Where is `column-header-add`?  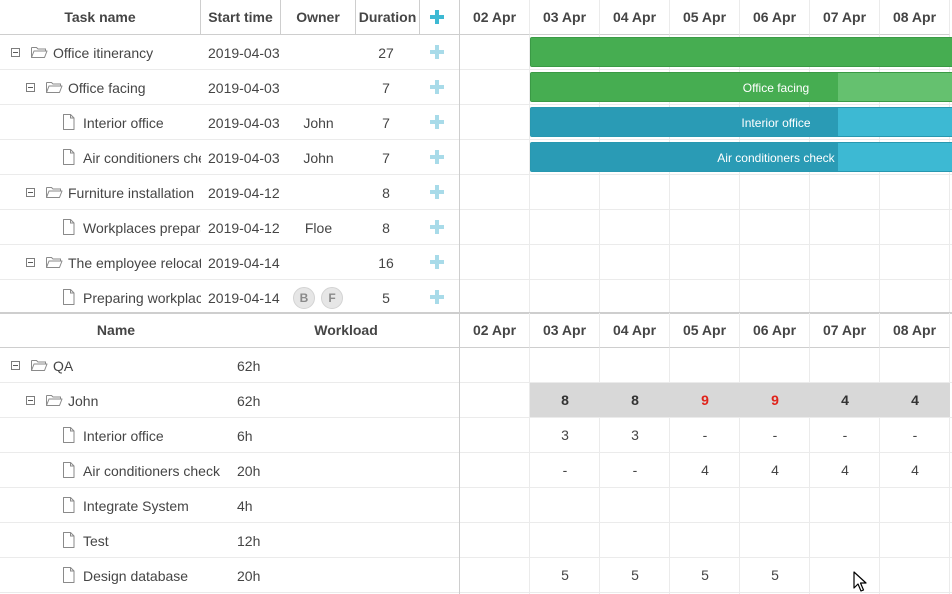 column-header-add is located at coordinates (439, 17).